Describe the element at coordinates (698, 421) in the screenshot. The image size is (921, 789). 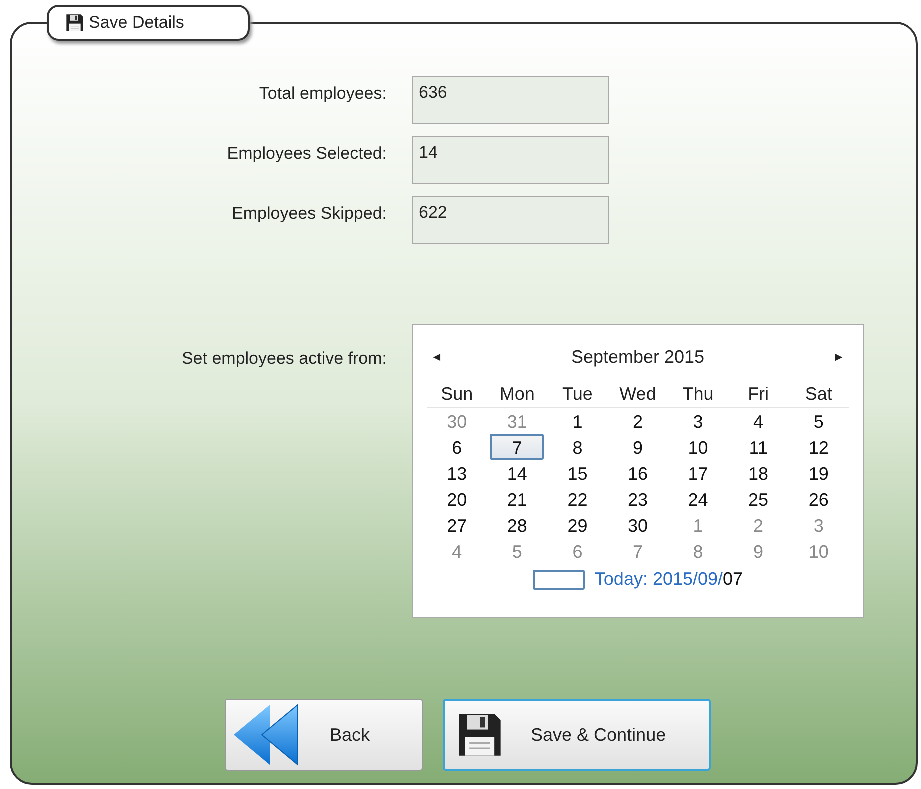
I see `calendar-day: 3` at that location.